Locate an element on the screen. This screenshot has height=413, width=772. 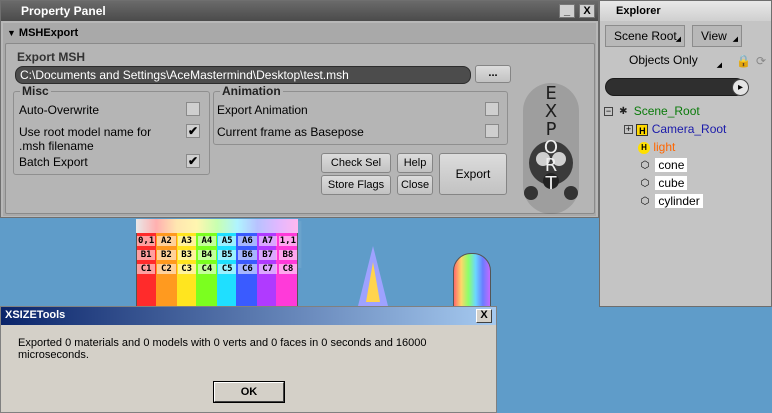
explorer-titlebar: Explorer is located at coordinates (685, 11).